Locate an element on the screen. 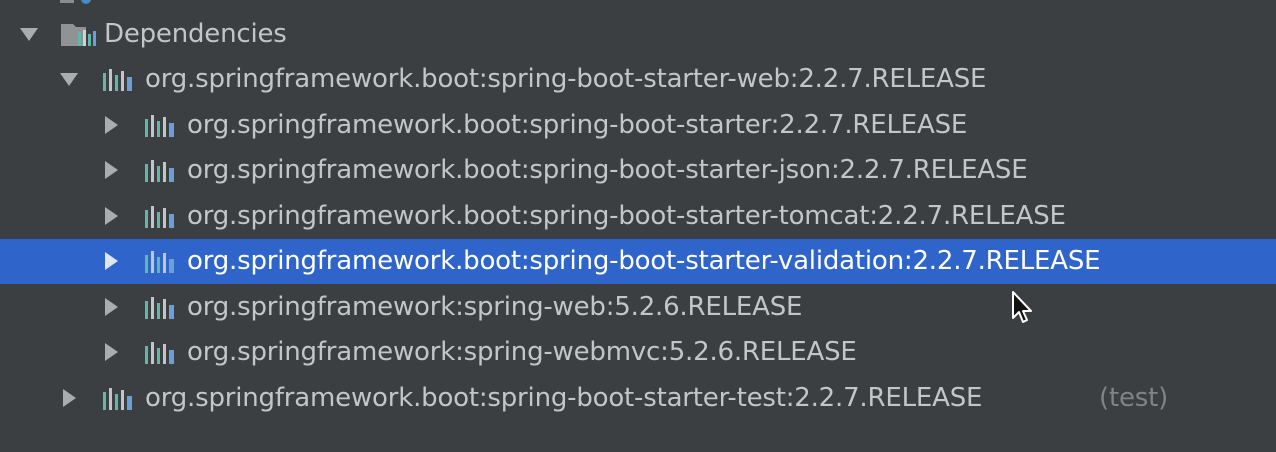 This screenshot has width=1276, height=452. partial-item-icon is located at coordinates (100, 3).